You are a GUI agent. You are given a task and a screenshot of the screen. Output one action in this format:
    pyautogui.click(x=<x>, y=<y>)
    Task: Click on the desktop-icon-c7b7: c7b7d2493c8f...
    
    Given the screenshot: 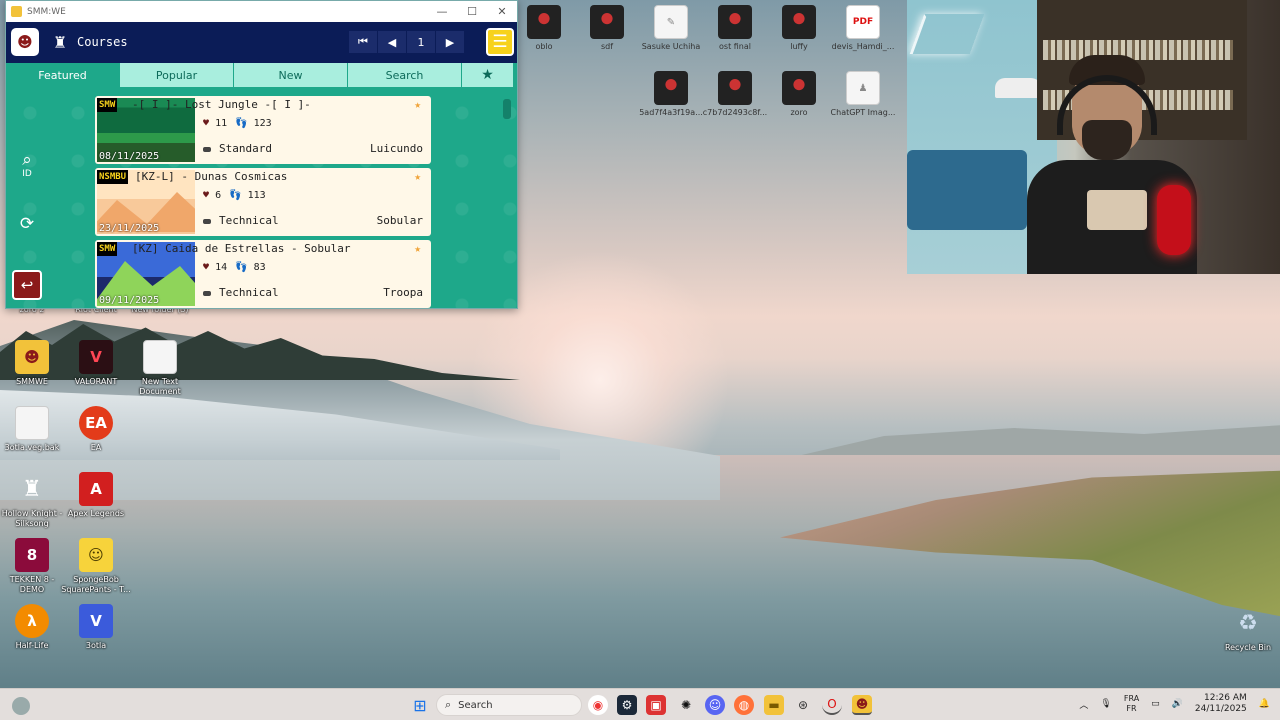 What is the action you would take?
    pyautogui.click(x=735, y=94)
    